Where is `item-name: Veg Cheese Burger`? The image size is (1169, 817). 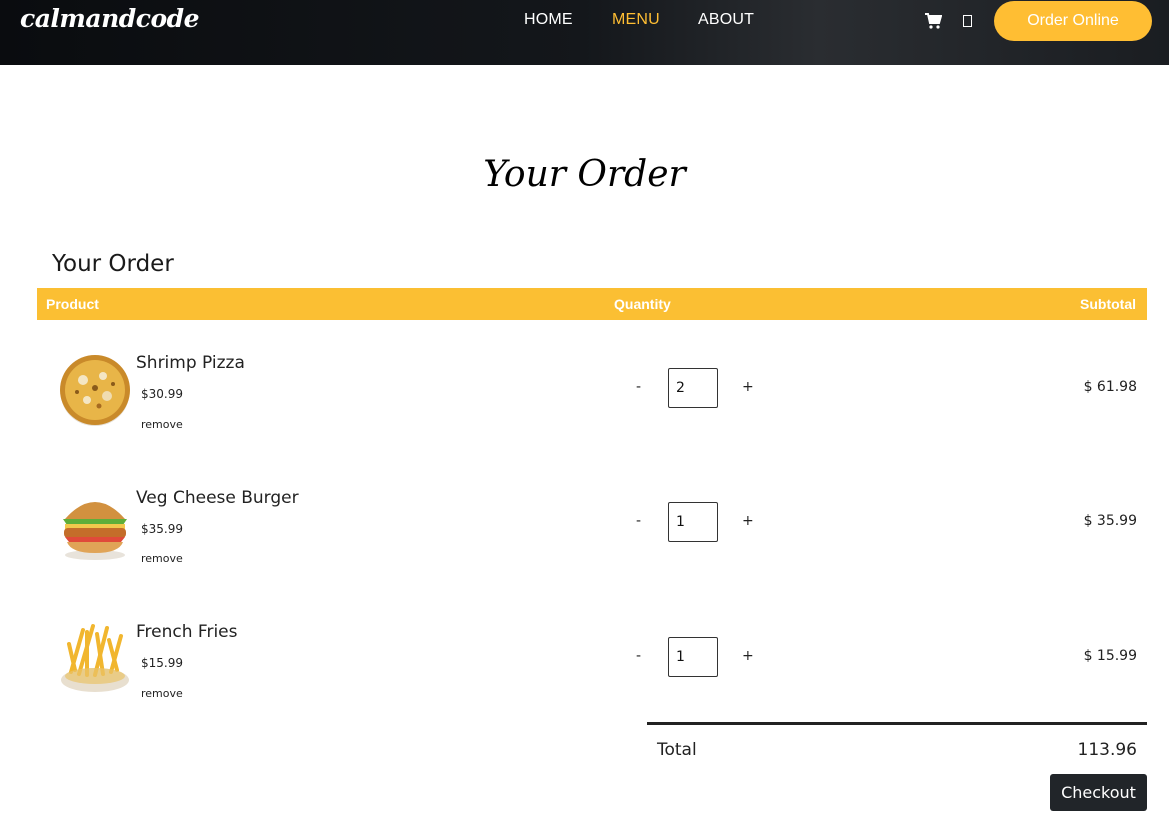
item-name: Veg Cheese Burger is located at coordinates (217, 498).